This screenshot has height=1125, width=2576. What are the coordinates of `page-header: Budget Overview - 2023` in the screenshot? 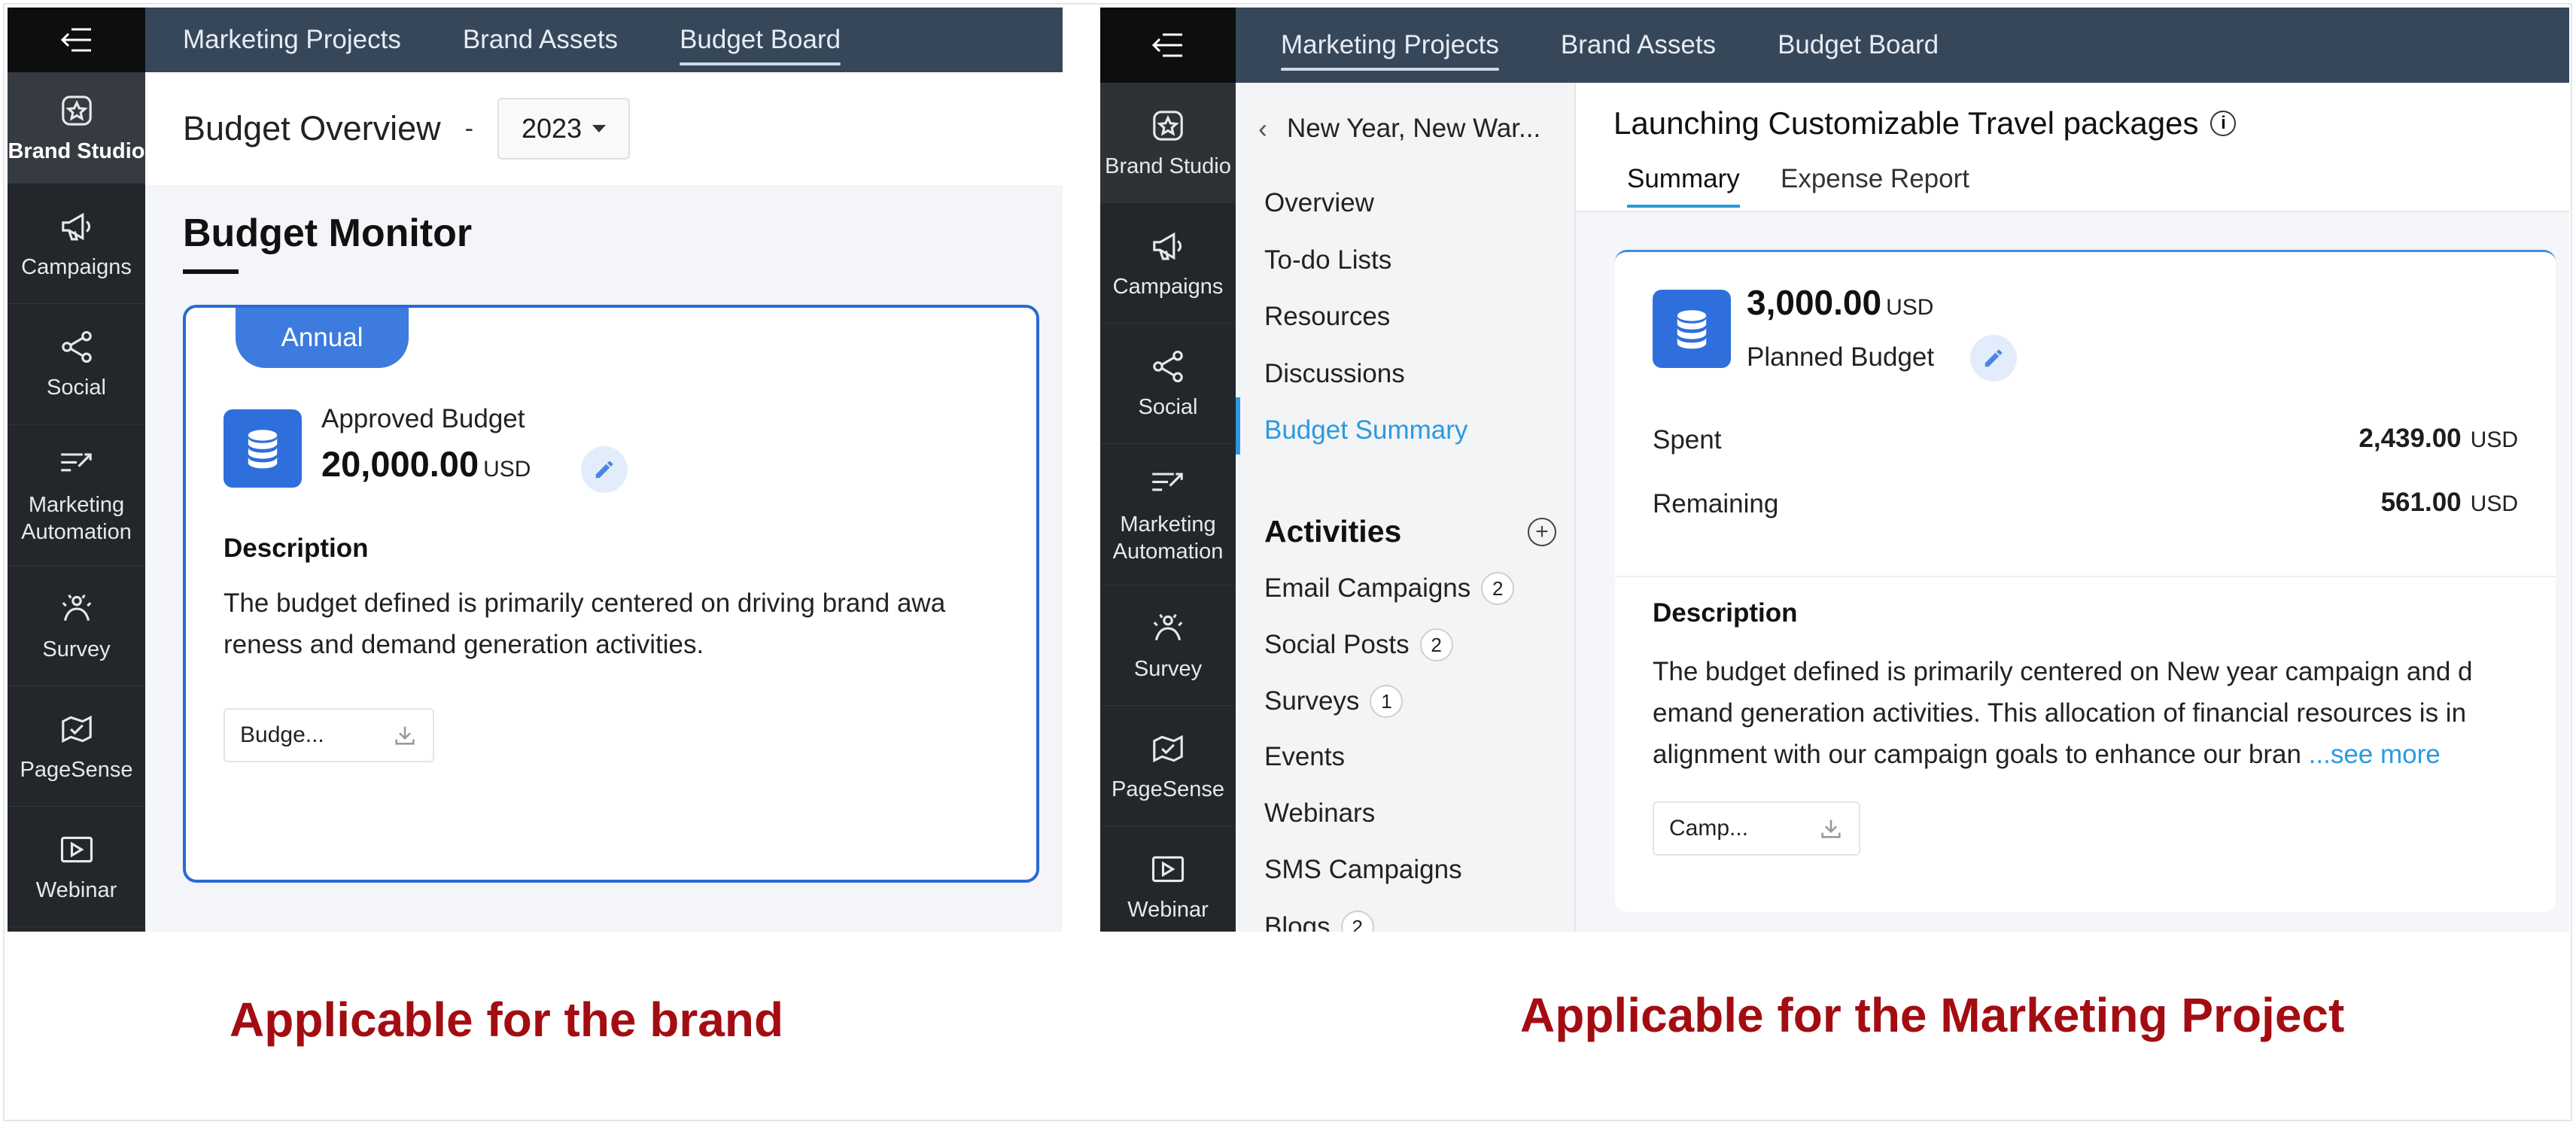 It's located at (604, 128).